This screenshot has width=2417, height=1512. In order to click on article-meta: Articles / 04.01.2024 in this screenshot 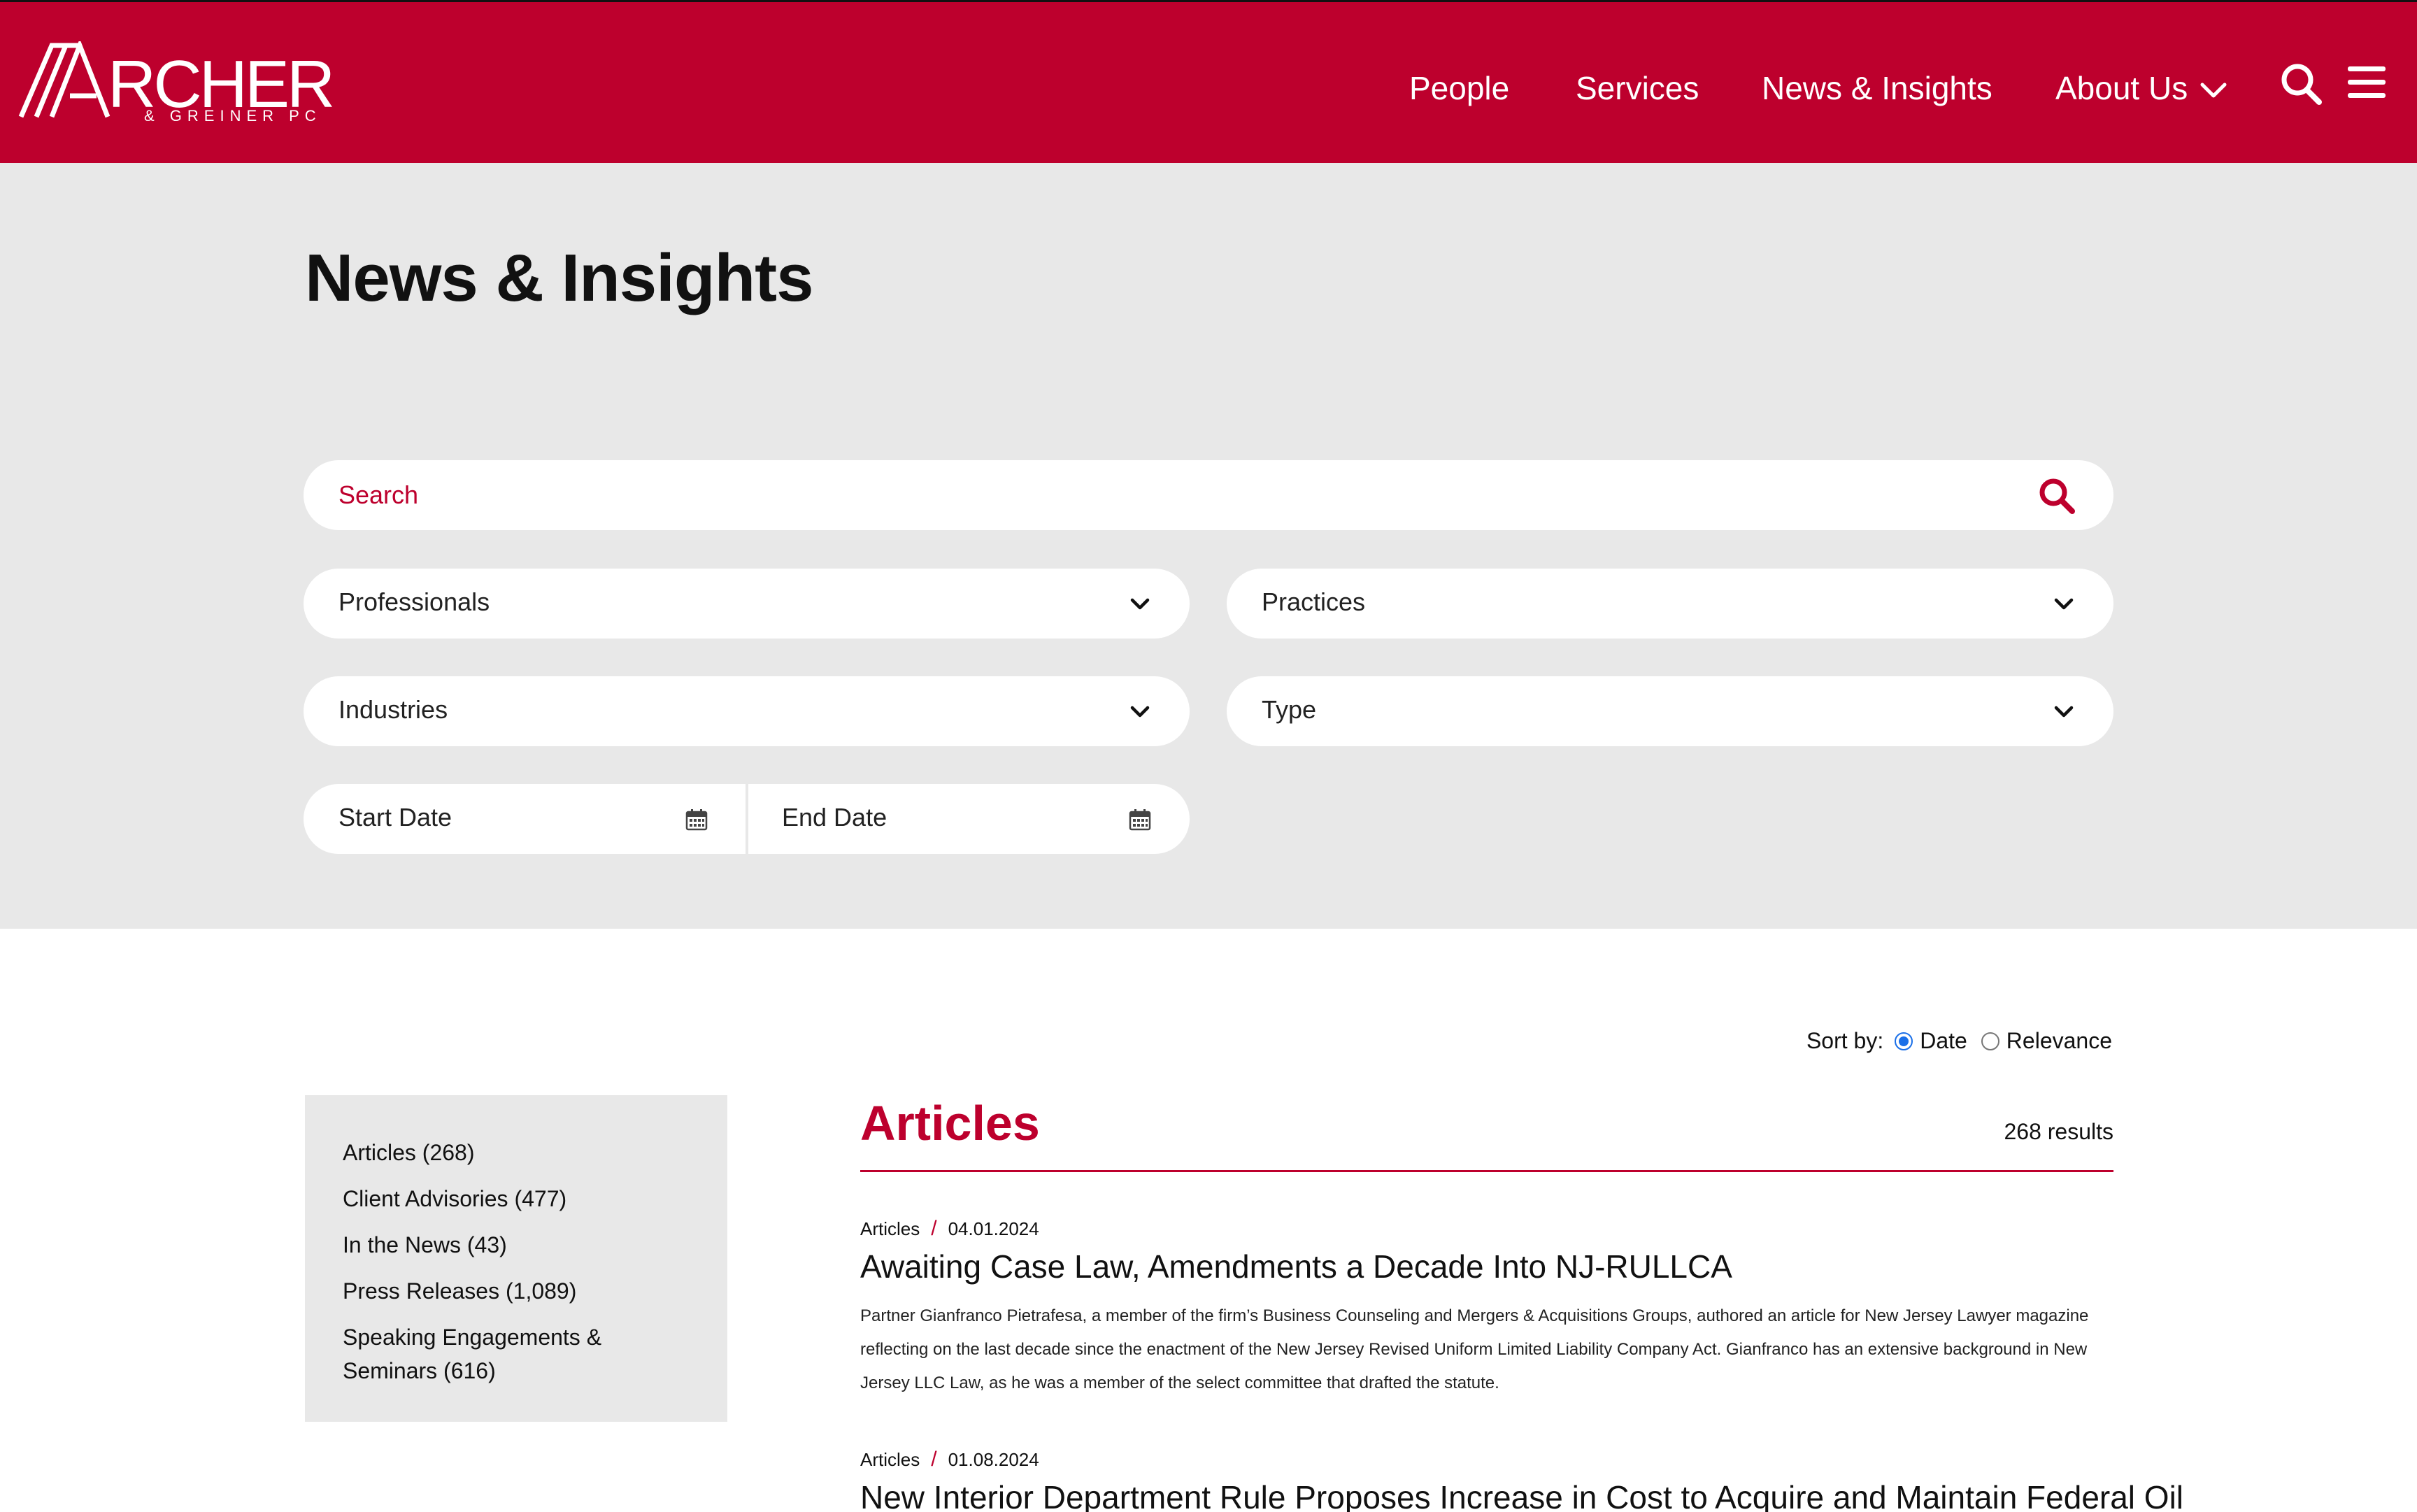, I will do `click(1486, 1229)`.